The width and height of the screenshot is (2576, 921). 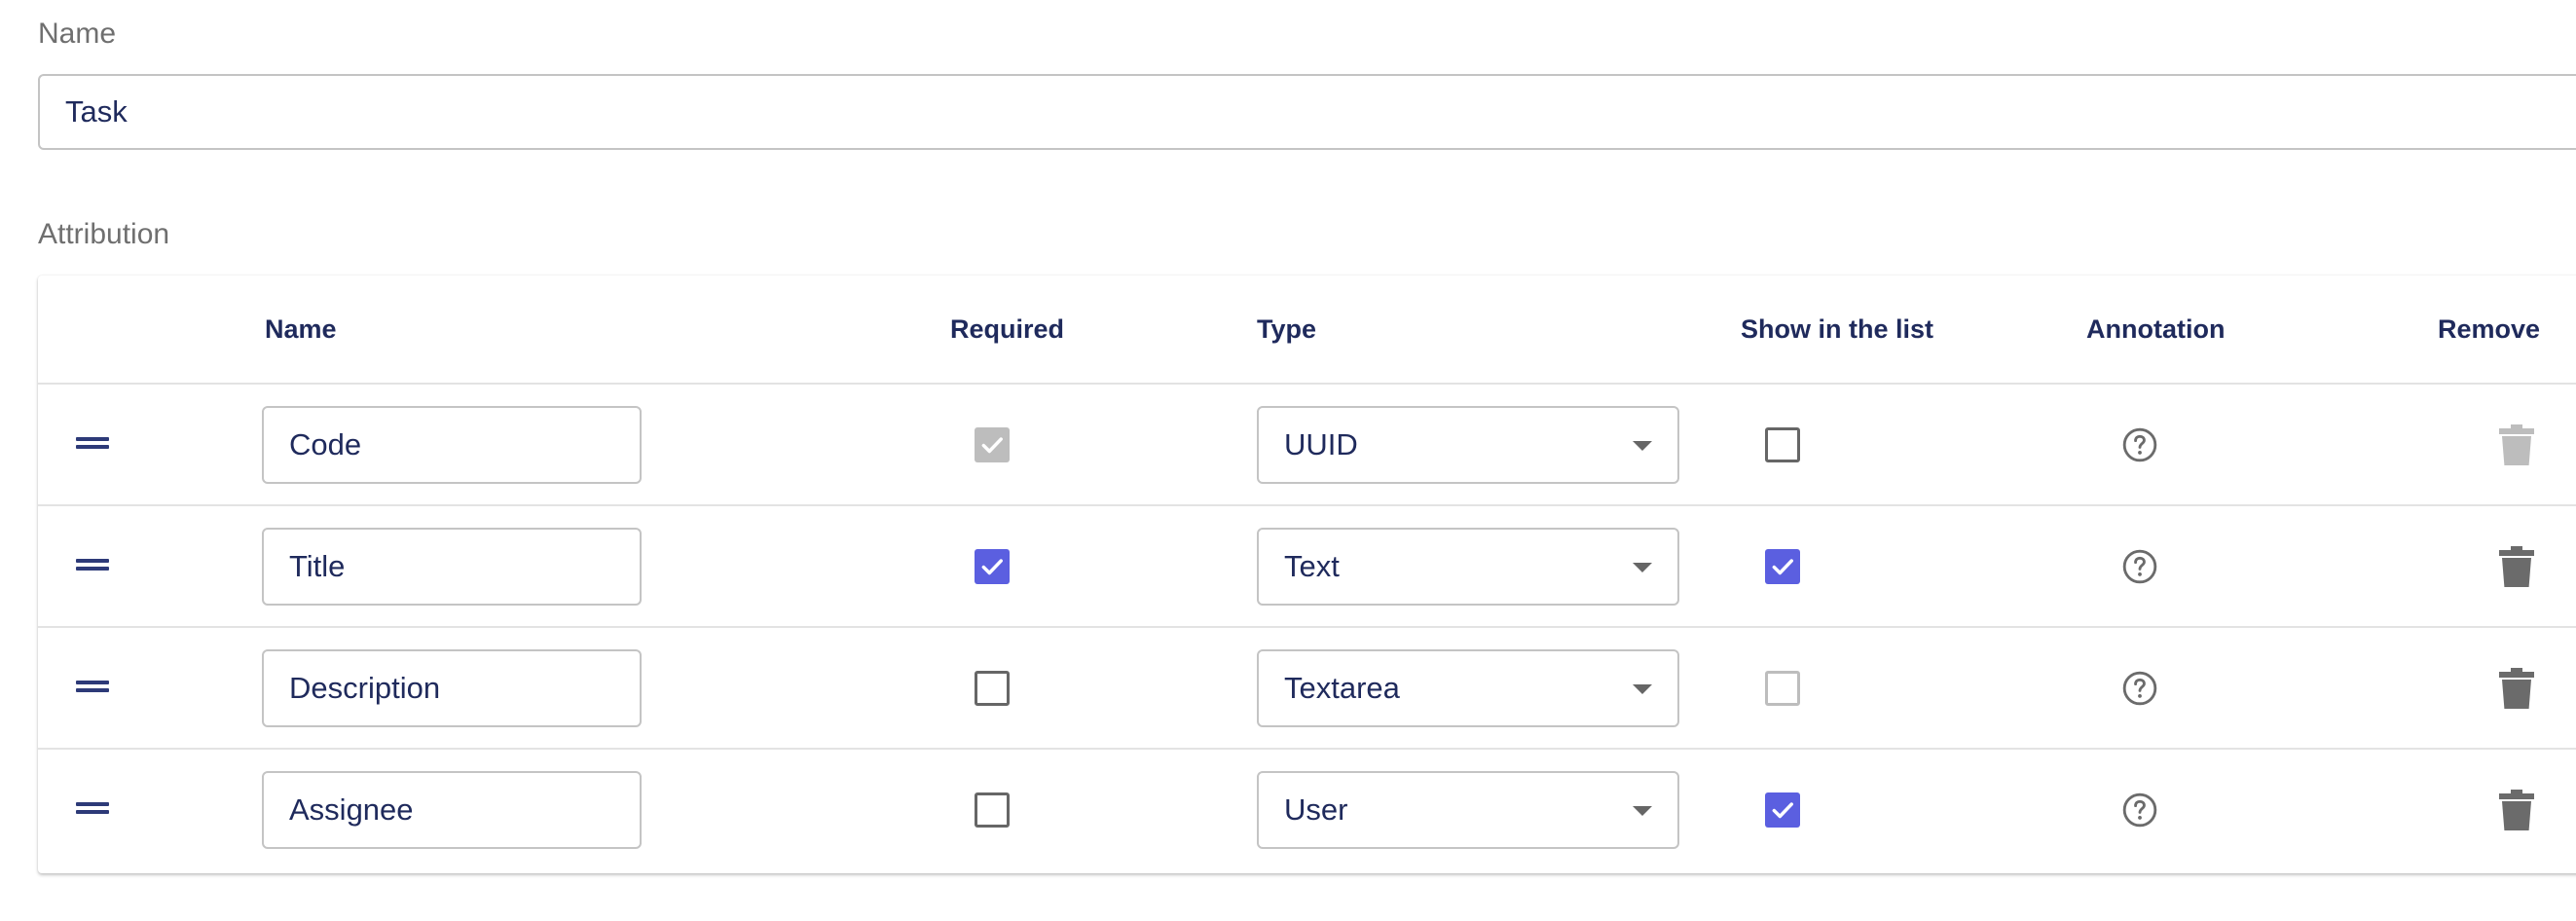 I want to click on column-header-show-in-list: Show in the list, so click(x=1837, y=329).